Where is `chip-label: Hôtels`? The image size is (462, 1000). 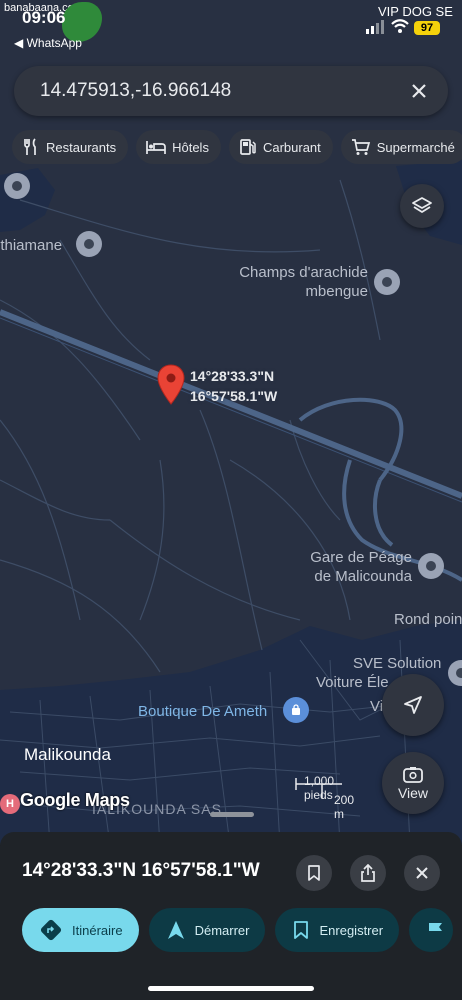 chip-label: Hôtels is located at coordinates (190, 147).